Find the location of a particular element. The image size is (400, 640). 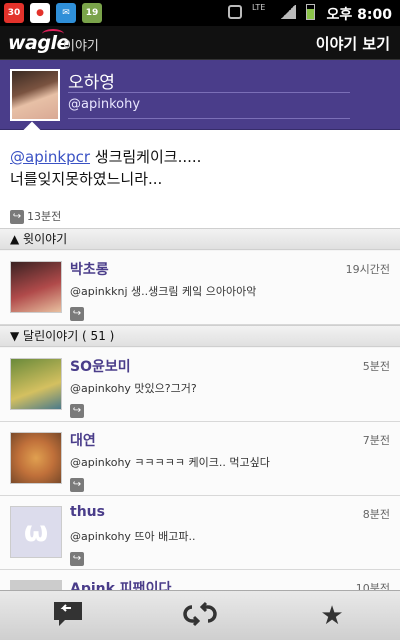

mention-link: @apinkpcr is located at coordinates (50, 157).